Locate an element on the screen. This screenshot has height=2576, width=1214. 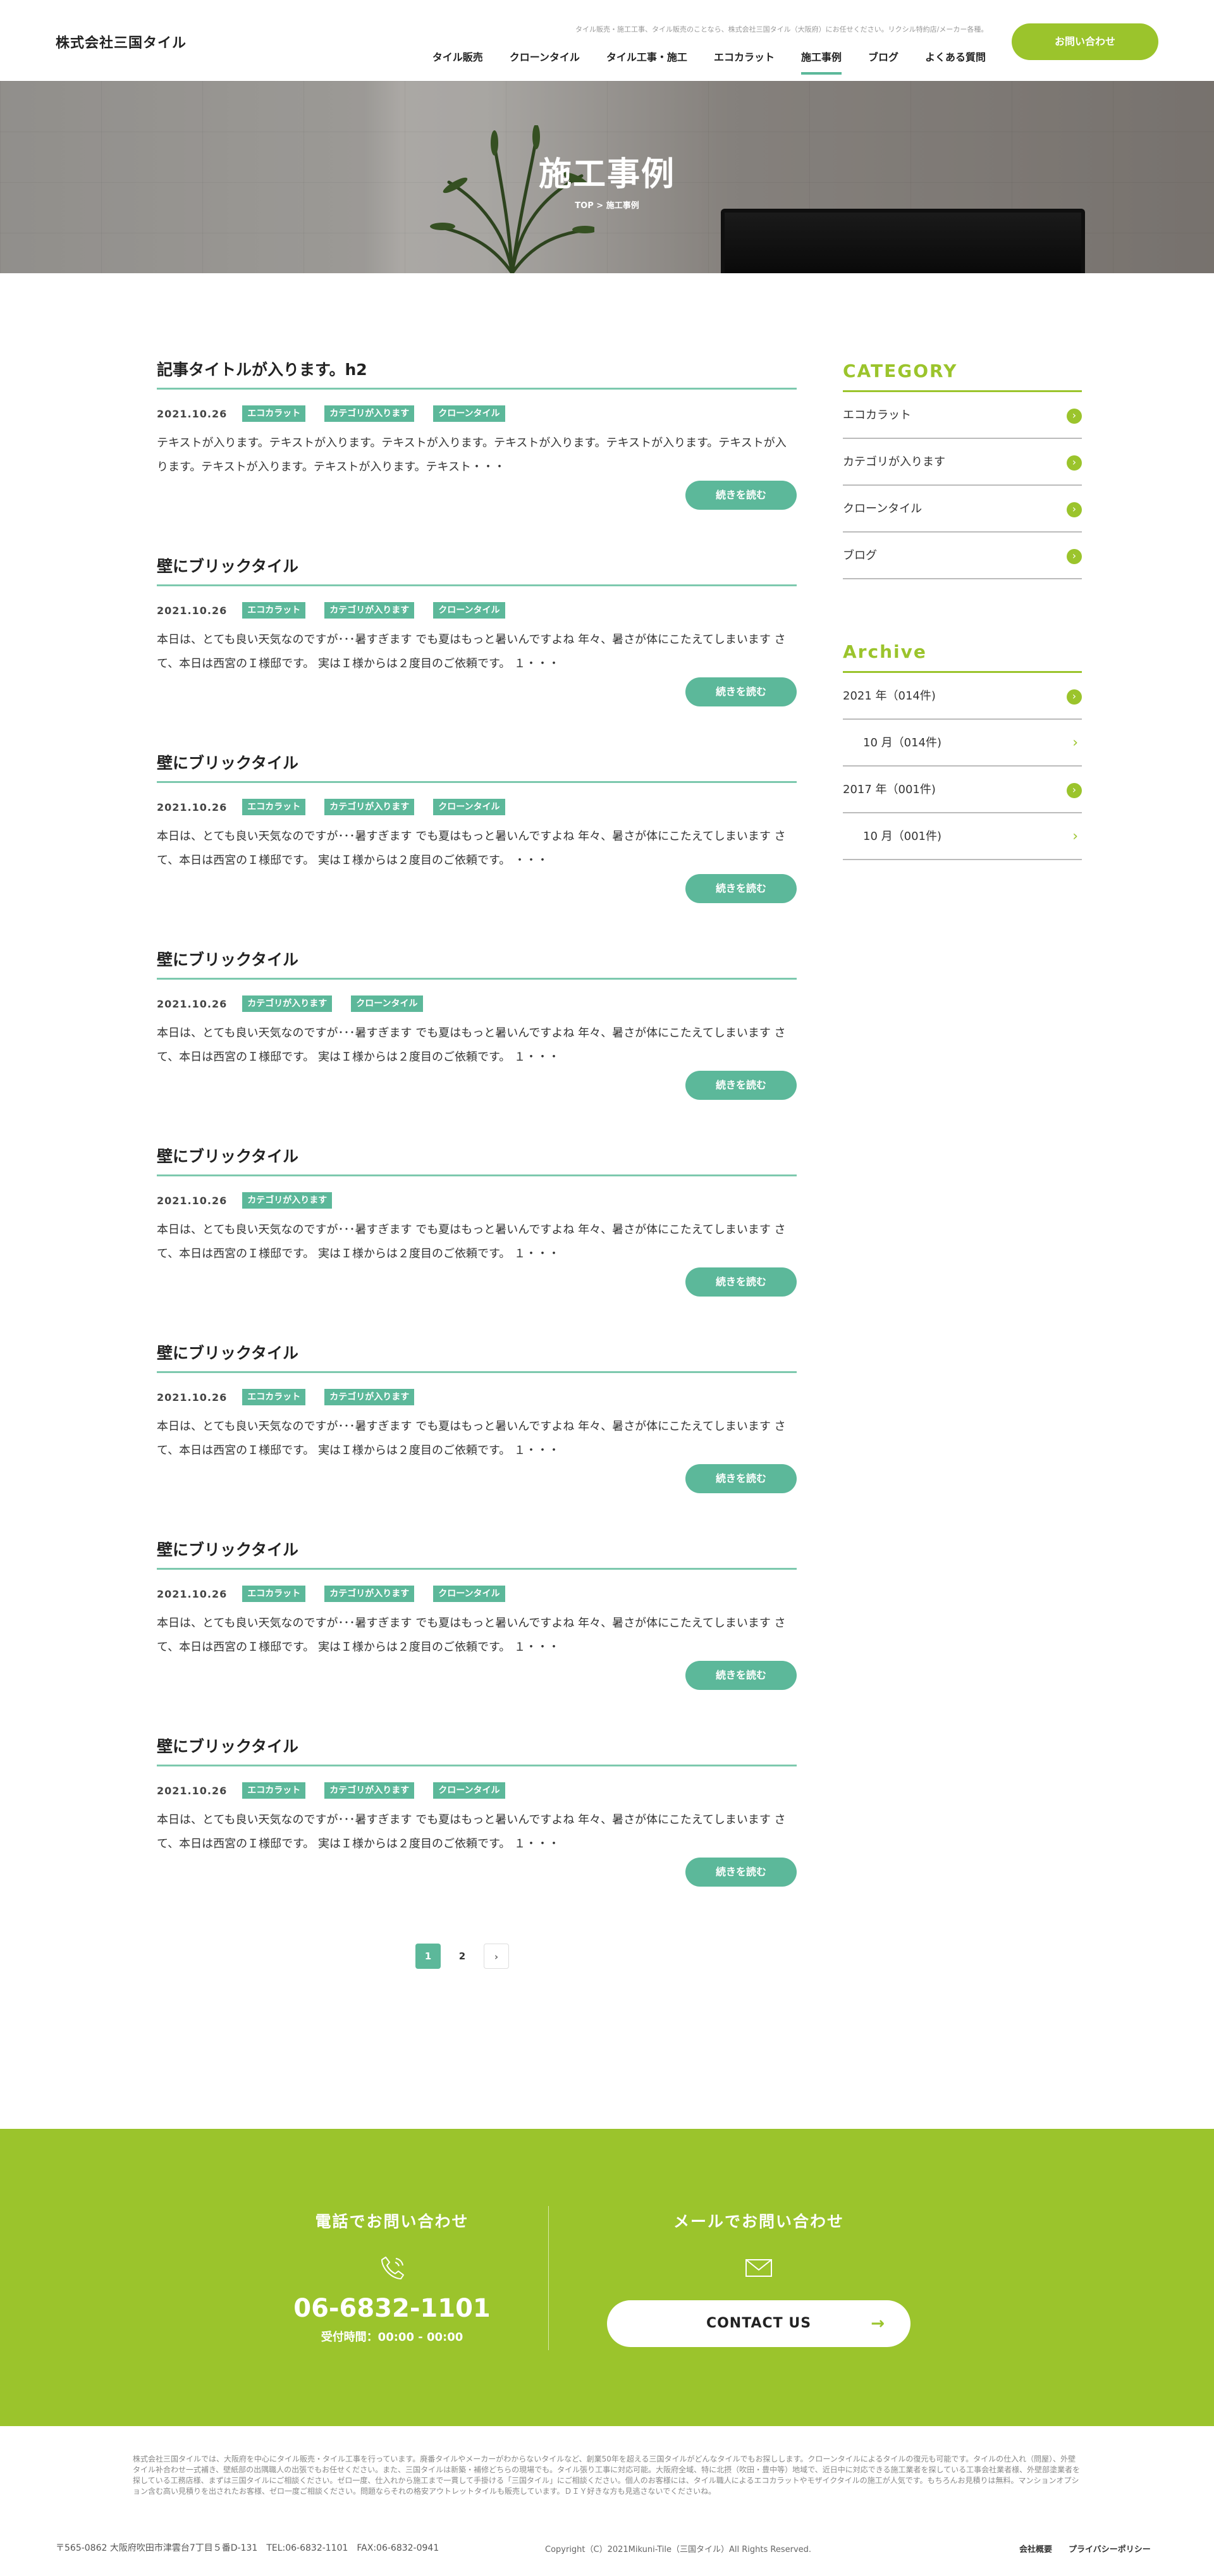
category-item-clone-tile: クローンタイル › is located at coordinates (962, 509).